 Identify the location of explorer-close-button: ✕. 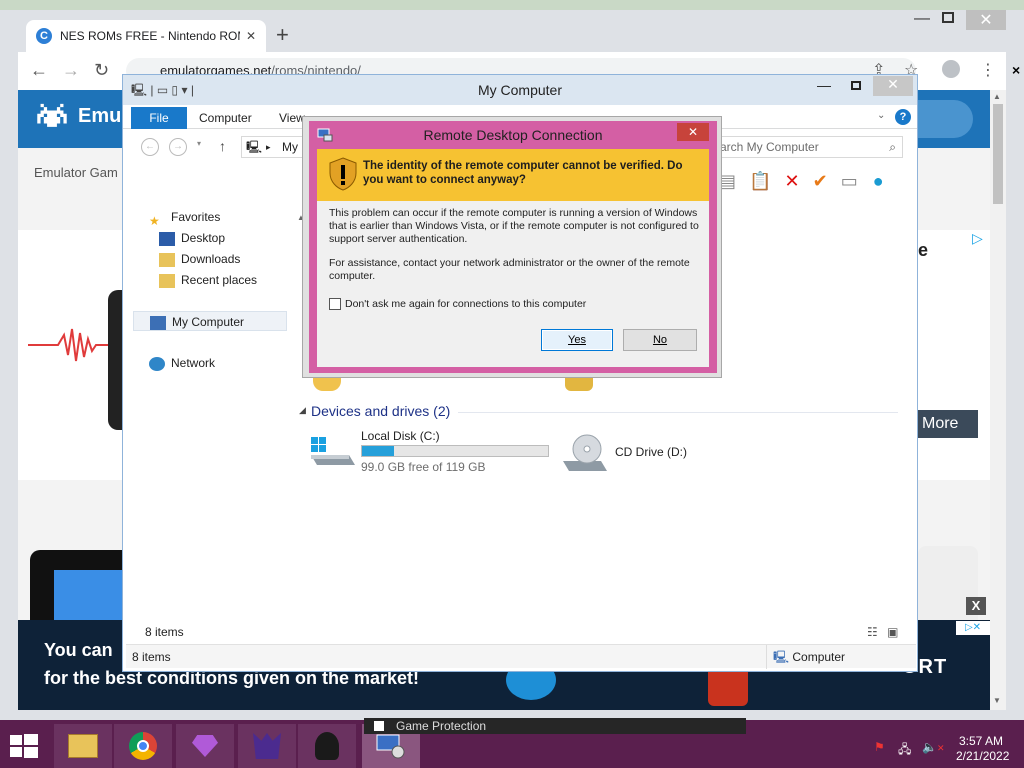
(893, 86).